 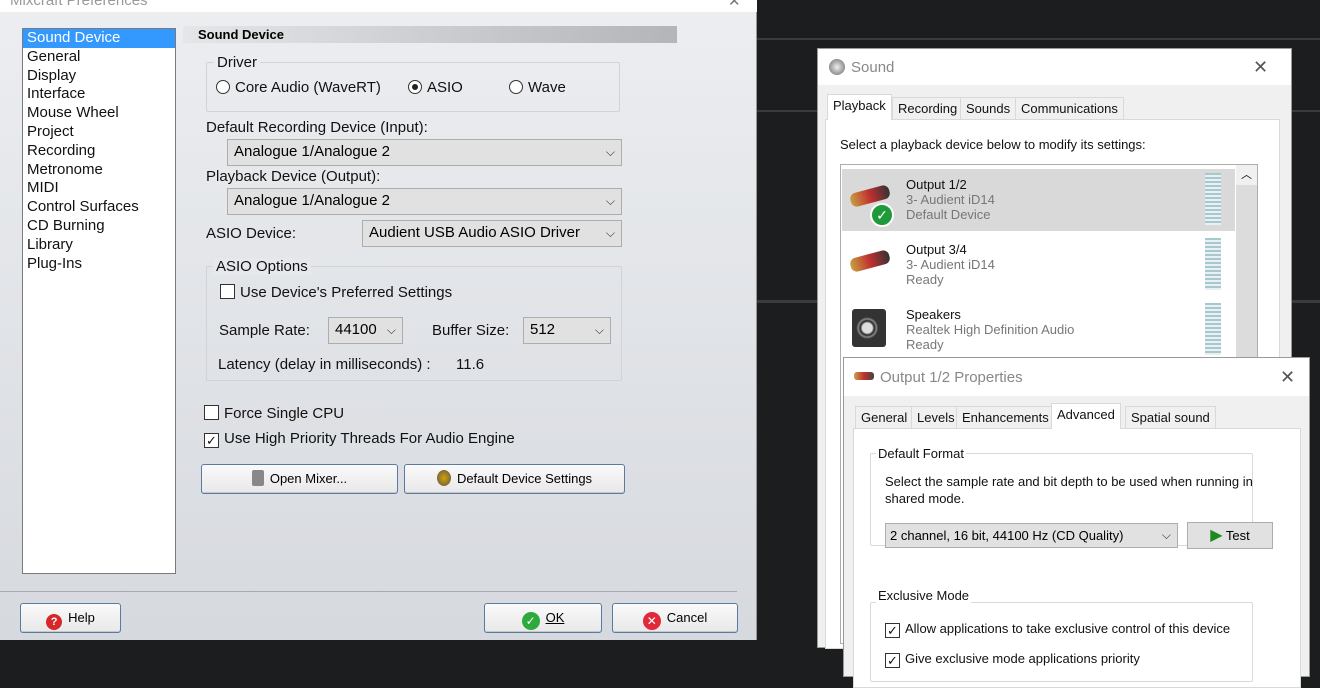 What do you see at coordinates (936, 417) in the screenshot?
I see `tab: Levels` at bounding box center [936, 417].